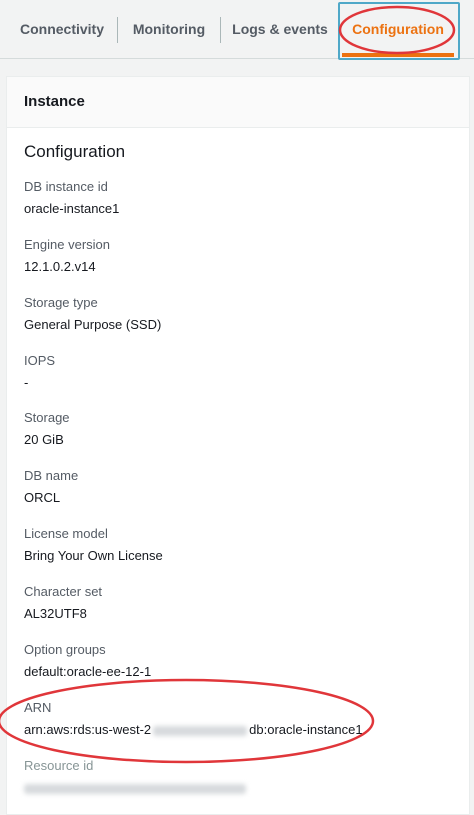  What do you see at coordinates (67, 244) in the screenshot?
I see `engine-version-label: Engine version` at bounding box center [67, 244].